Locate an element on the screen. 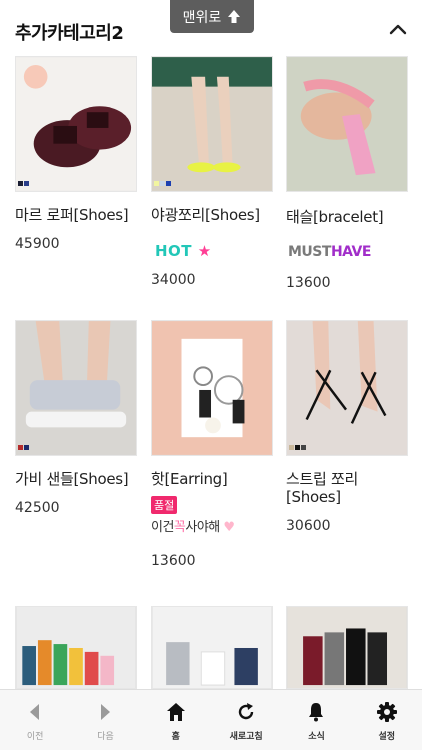 The width and height of the screenshot is (422, 750). nav-forward: 다음 is located at coordinates (105, 720).